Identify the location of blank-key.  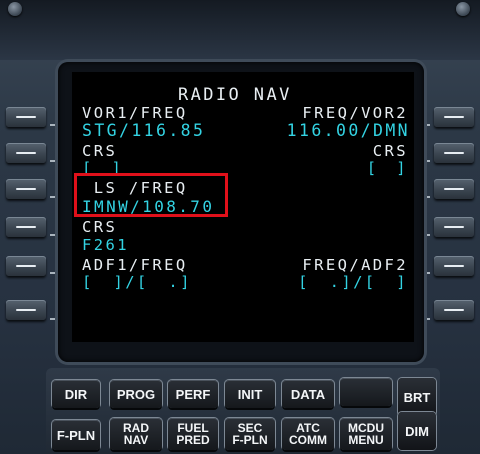
(366, 392).